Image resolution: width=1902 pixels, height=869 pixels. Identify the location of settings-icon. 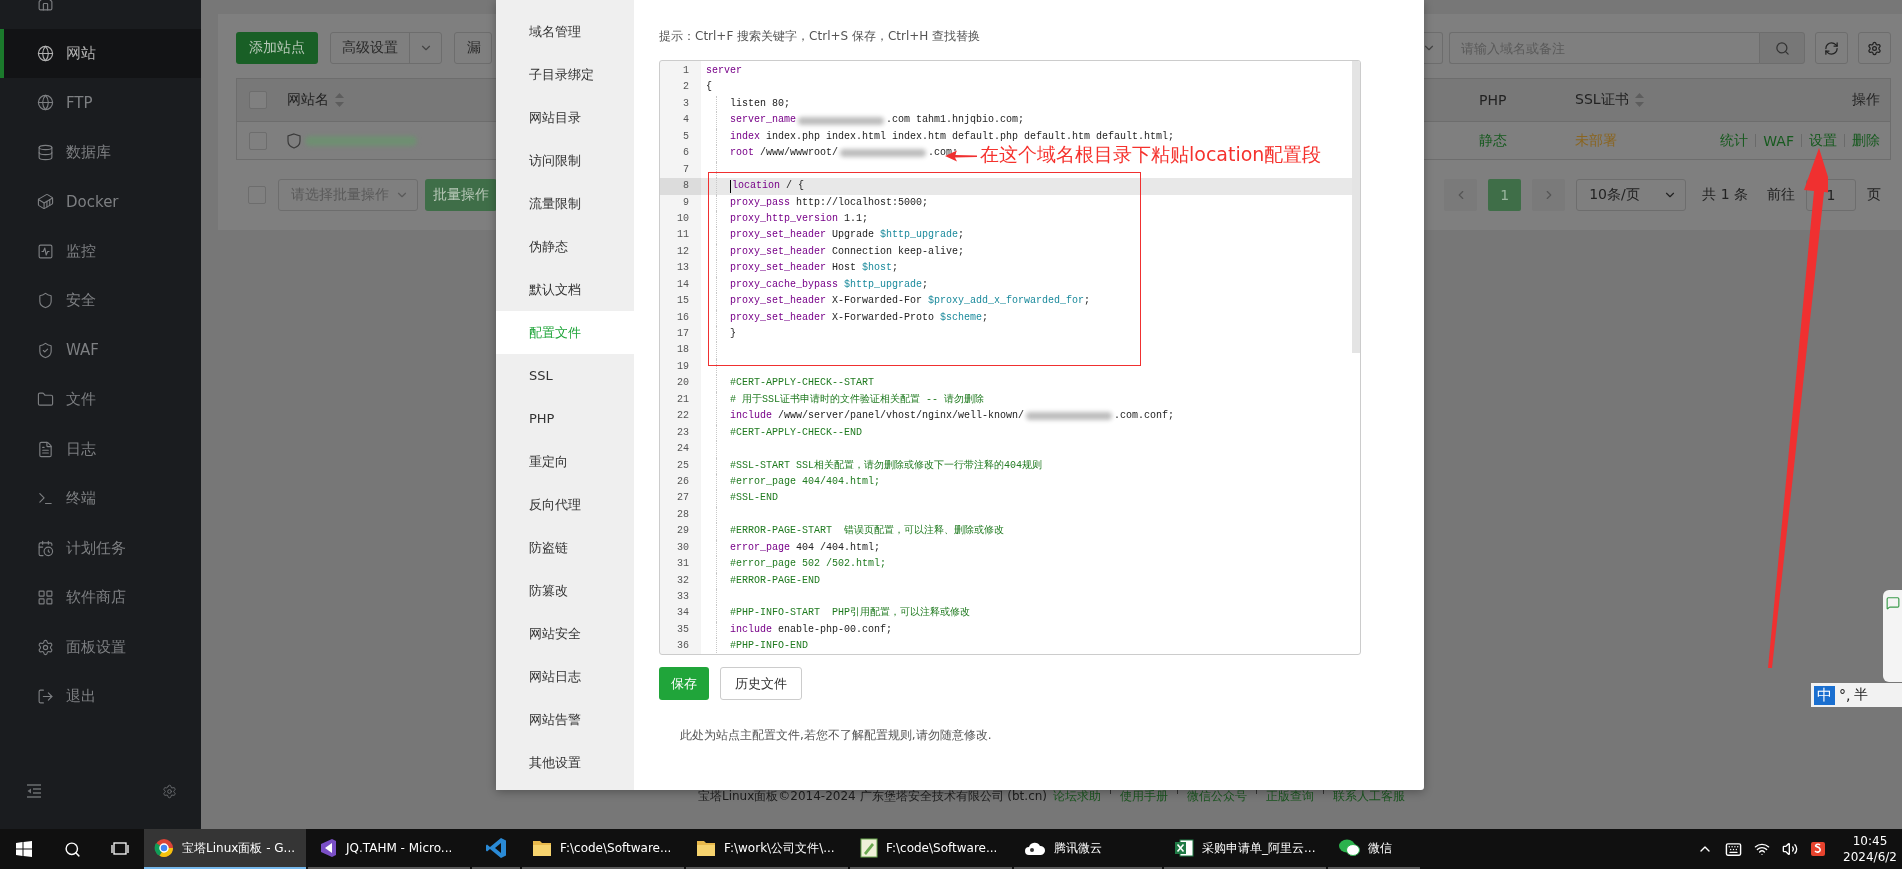
(169, 791).